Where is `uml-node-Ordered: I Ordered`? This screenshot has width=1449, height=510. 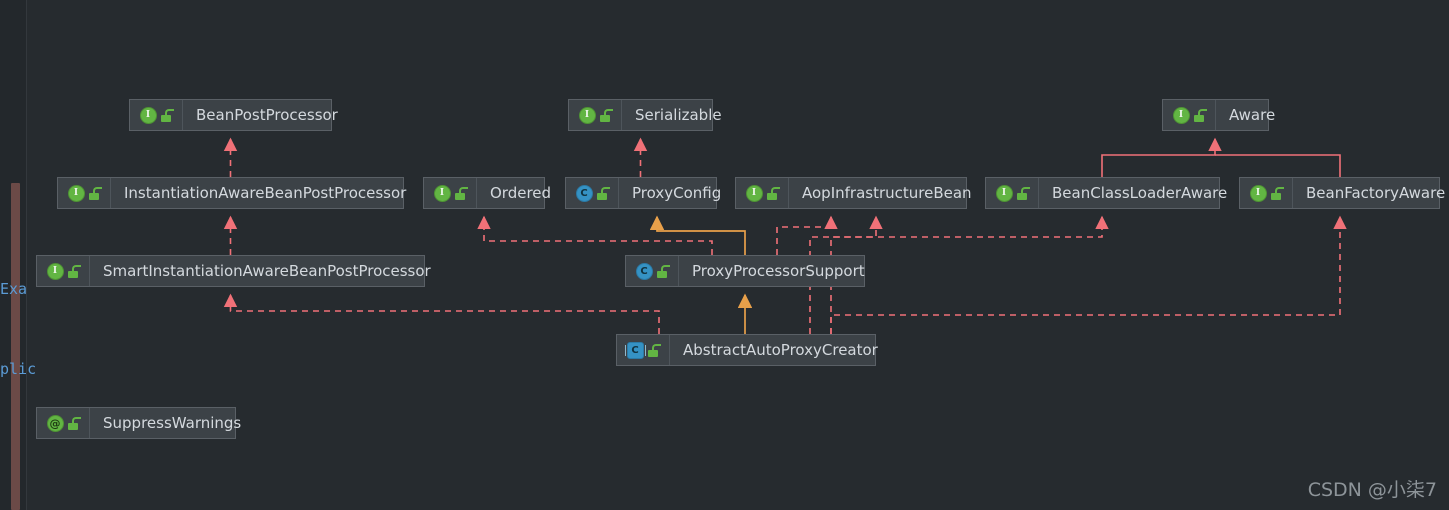 uml-node-Ordered: I Ordered is located at coordinates (487, 193).